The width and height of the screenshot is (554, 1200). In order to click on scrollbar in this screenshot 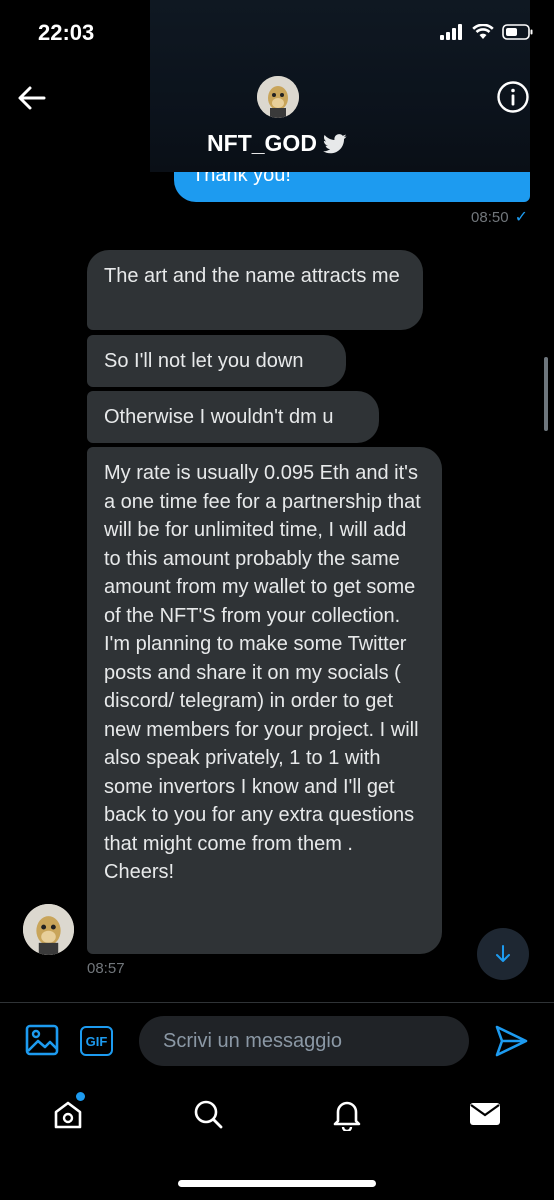, I will do `click(546, 394)`.